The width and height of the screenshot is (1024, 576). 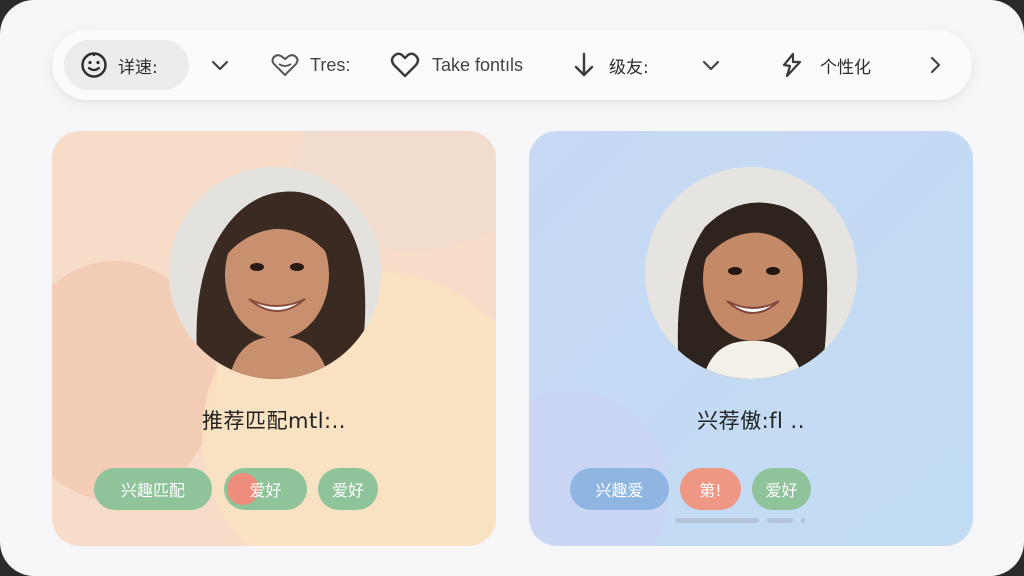 I want to click on filter-pill-detail: 详速:, so click(x=126, y=65).